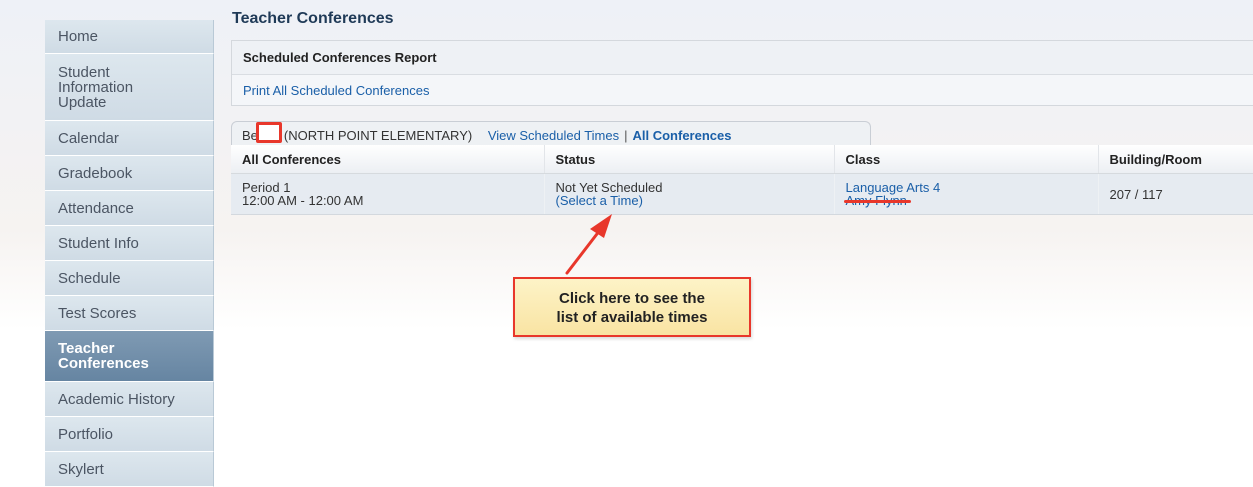 The width and height of the screenshot is (1253, 487). What do you see at coordinates (583, 251) in the screenshot?
I see `pointer-arrow-shaft` at bounding box center [583, 251].